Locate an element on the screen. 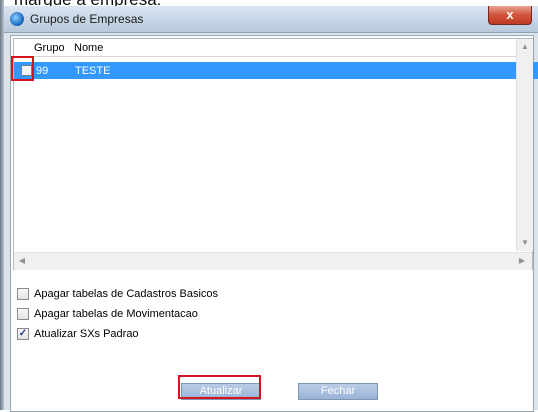  close-dialog-button: Fechar is located at coordinates (338, 391).